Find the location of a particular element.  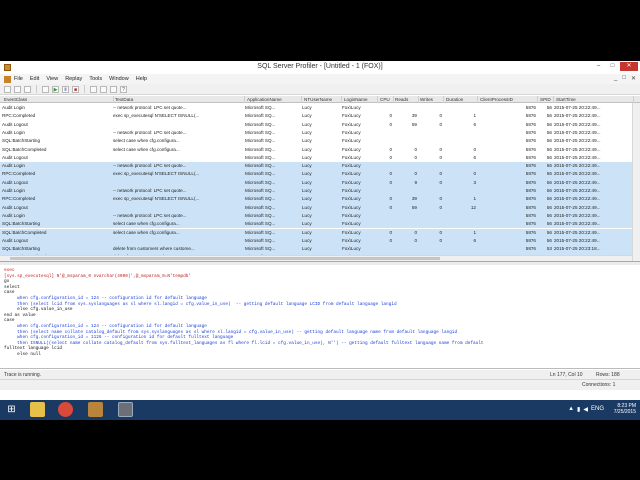

clear-icon is located at coordinates (93, 89).